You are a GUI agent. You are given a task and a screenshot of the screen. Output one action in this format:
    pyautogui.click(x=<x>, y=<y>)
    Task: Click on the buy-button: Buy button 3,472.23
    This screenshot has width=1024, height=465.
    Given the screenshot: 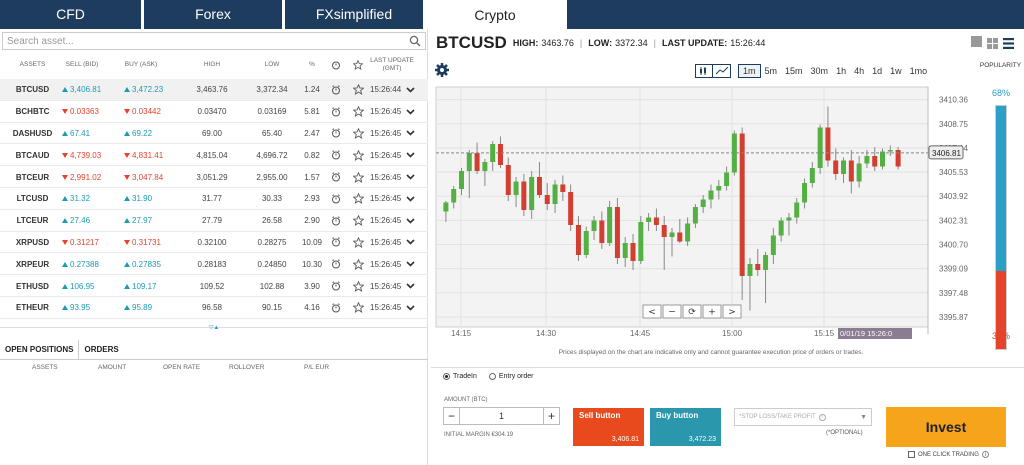 What is the action you would take?
    pyautogui.click(x=685, y=427)
    